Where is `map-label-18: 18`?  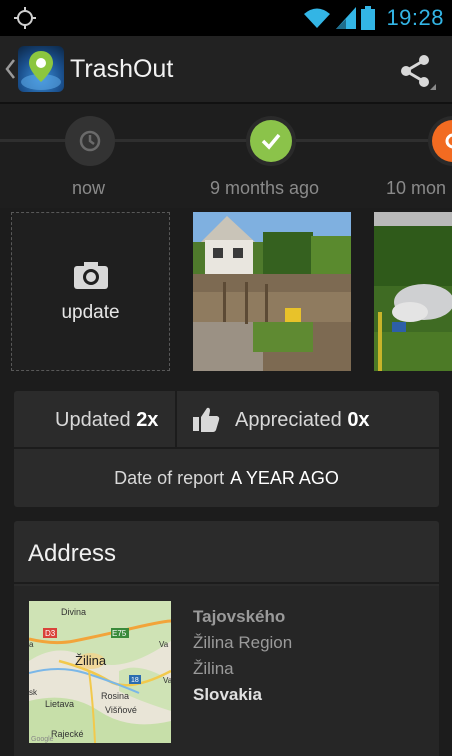 map-label-18: 18 is located at coordinates (135, 680).